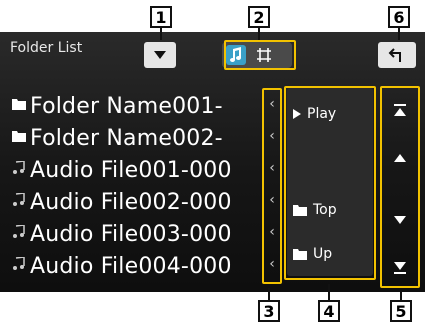 This screenshot has height=330, width=425. I want to click on list-item-label: Audio File001-000, so click(131, 170).